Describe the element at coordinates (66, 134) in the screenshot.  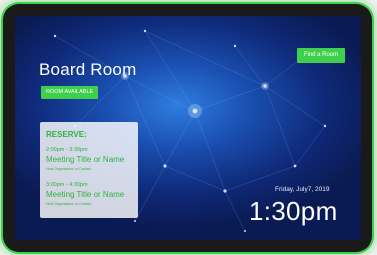
I see `reserve-heading: RESERVE:` at that location.